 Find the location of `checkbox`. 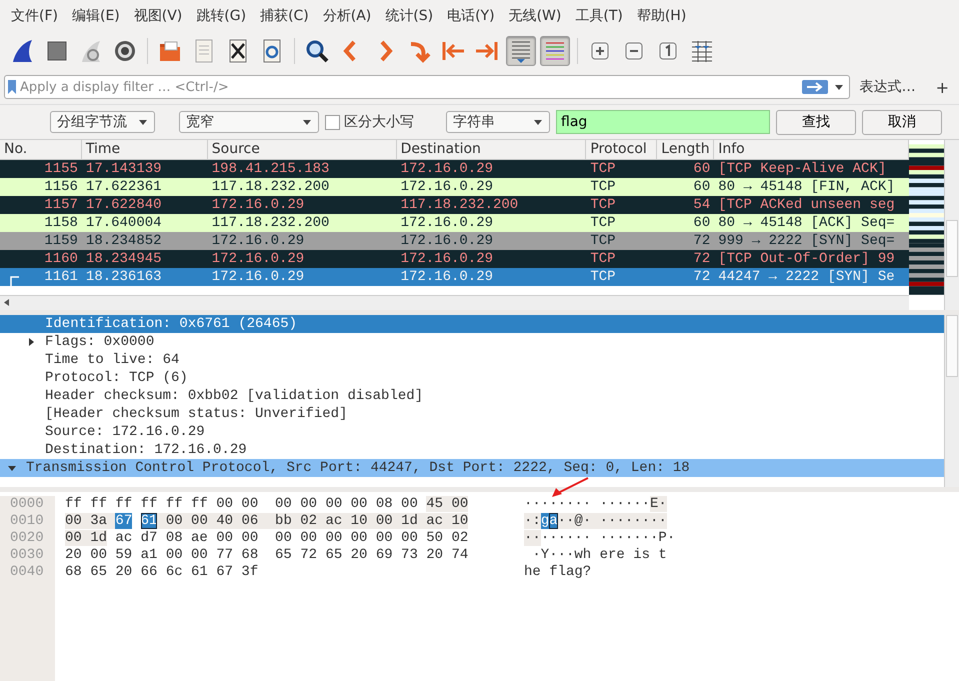

checkbox is located at coordinates (332, 122).